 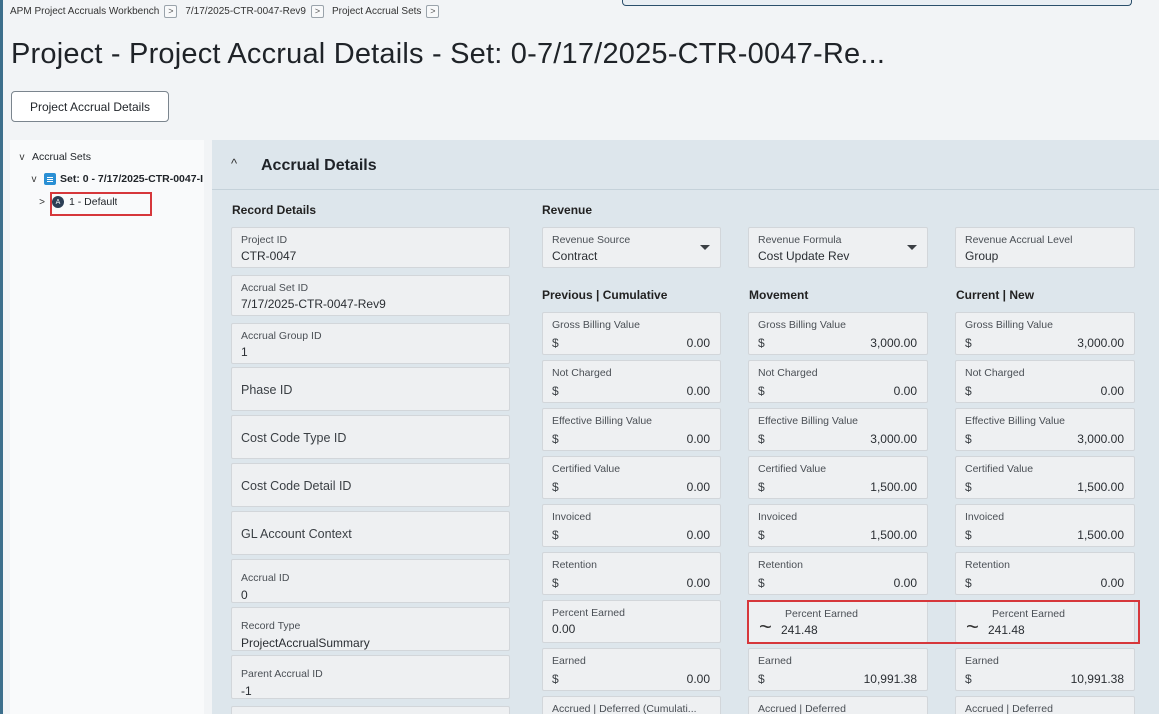 What do you see at coordinates (1045, 381) in the screenshot?
I see `current-not-charged-field: Not Charged $ 0.00` at bounding box center [1045, 381].